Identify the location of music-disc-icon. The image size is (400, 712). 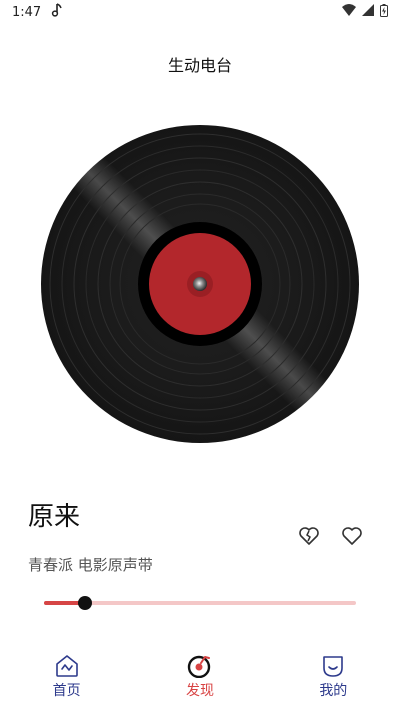
(199, 666).